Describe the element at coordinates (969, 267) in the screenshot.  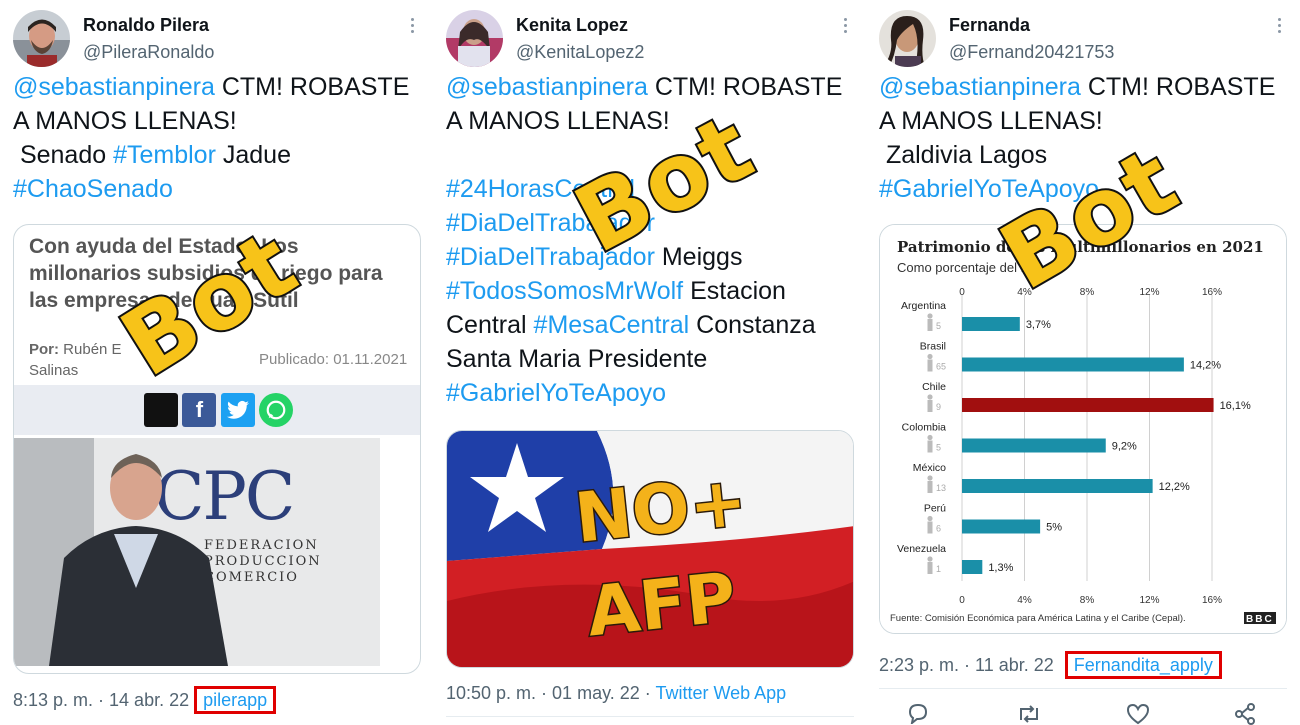
I see `chart-subtitle: Como porcentaje del PIB` at that location.